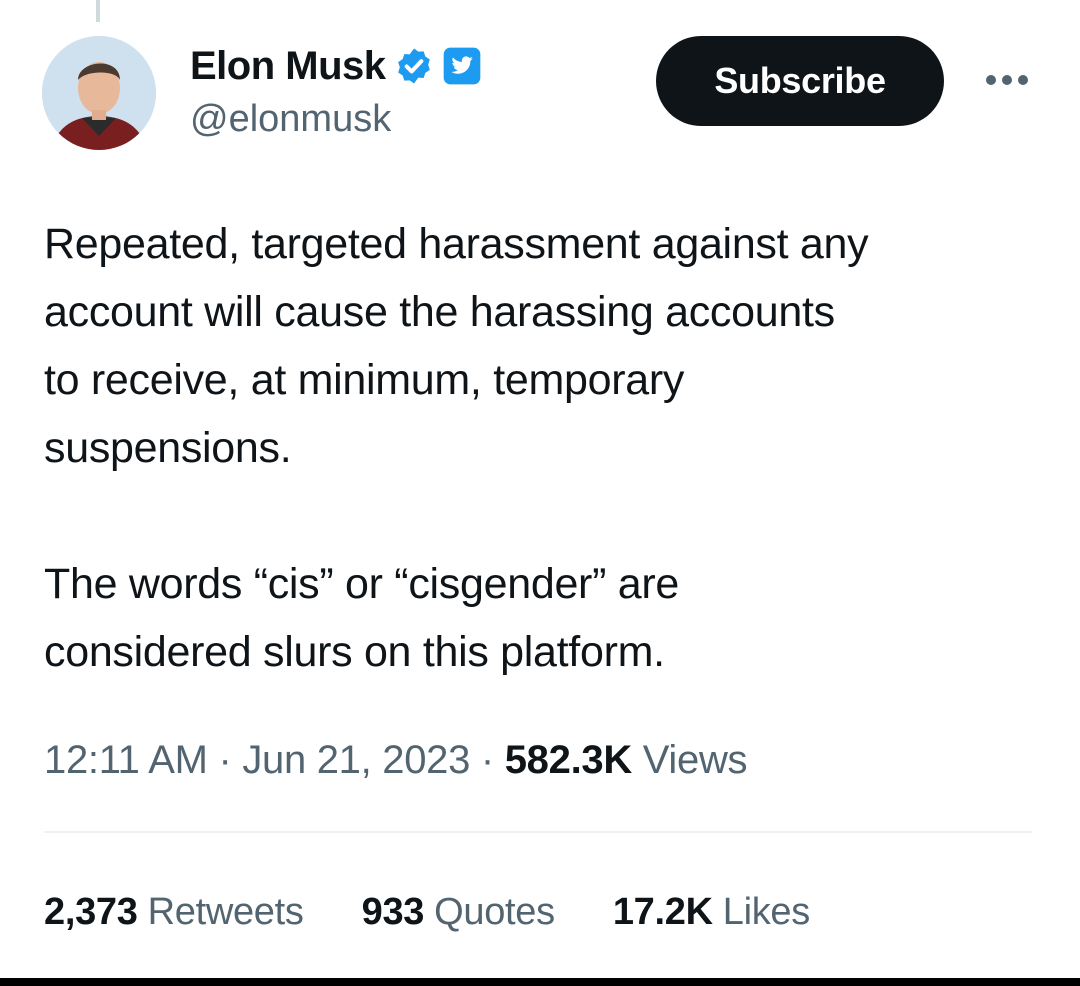 This screenshot has width=1080, height=986. Describe the element at coordinates (126, 760) in the screenshot. I see `tweet-time: 12:11 AM` at that location.